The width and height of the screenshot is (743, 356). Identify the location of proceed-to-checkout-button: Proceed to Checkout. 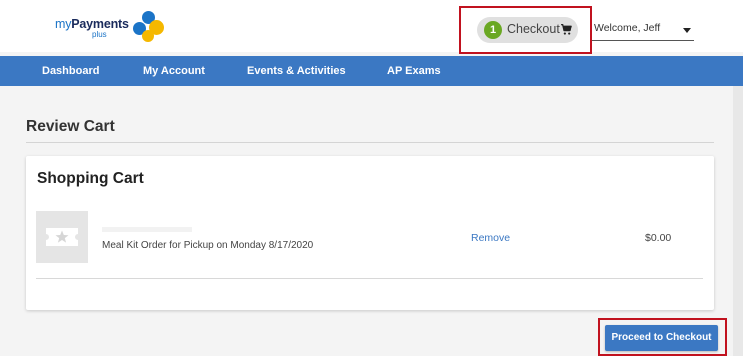
(661, 338).